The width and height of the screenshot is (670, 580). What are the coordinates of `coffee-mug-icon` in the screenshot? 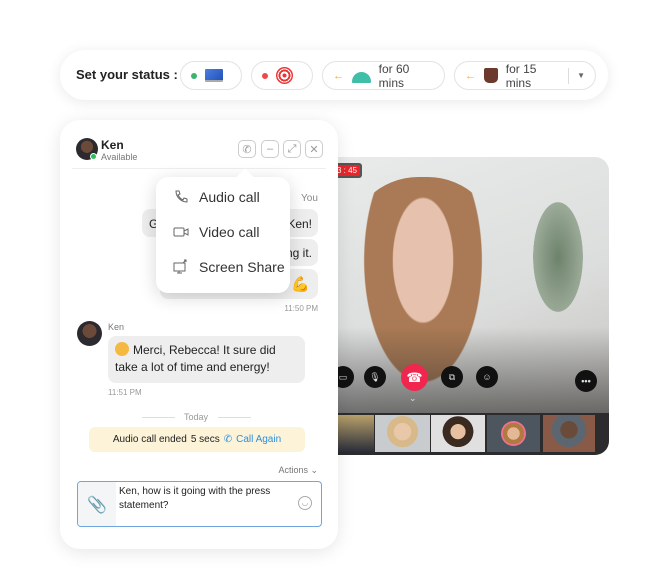 It's located at (491, 75).